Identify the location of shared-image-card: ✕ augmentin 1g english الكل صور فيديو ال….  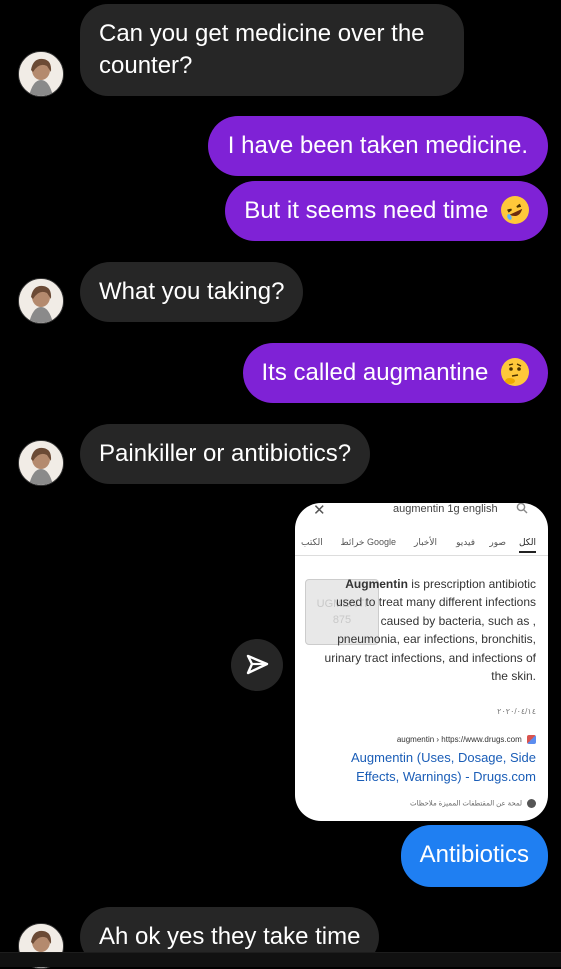
(421, 662).